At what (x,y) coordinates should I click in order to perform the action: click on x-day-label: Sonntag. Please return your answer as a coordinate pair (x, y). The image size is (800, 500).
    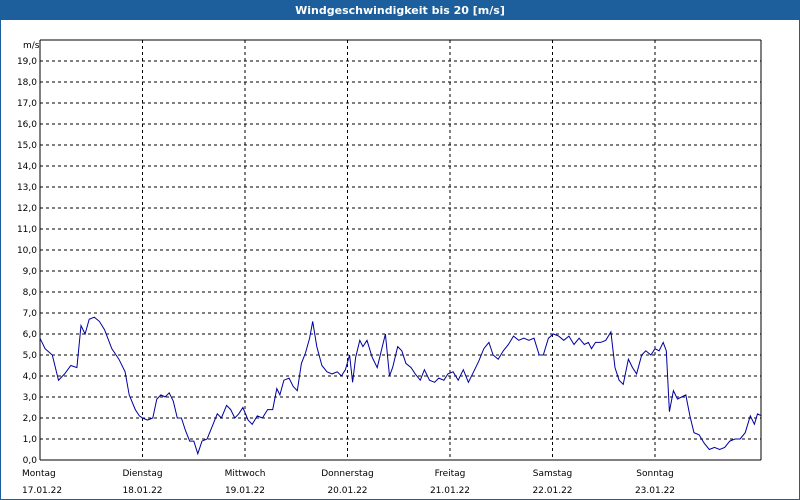
    Looking at the image, I should click on (654, 474).